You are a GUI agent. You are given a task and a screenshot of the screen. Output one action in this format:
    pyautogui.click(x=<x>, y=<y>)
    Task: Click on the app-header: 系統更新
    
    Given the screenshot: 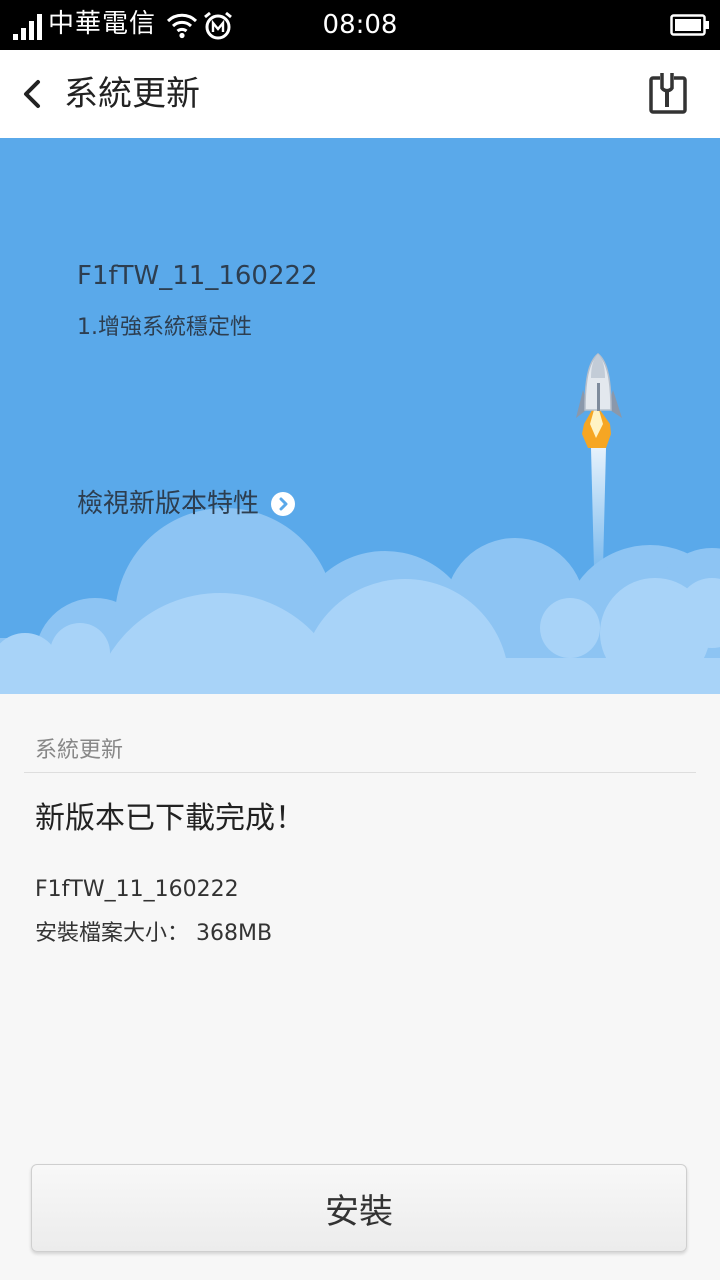 What is the action you would take?
    pyautogui.click(x=360, y=94)
    